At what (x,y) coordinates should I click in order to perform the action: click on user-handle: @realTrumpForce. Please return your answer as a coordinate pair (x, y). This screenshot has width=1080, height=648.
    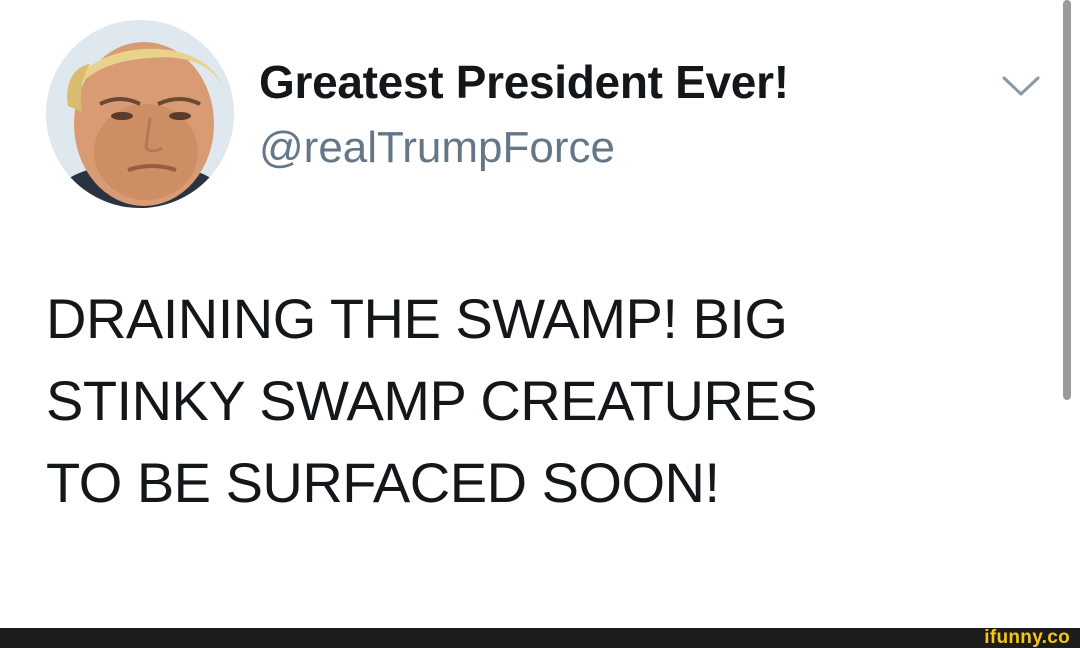
    Looking at the image, I should click on (437, 148).